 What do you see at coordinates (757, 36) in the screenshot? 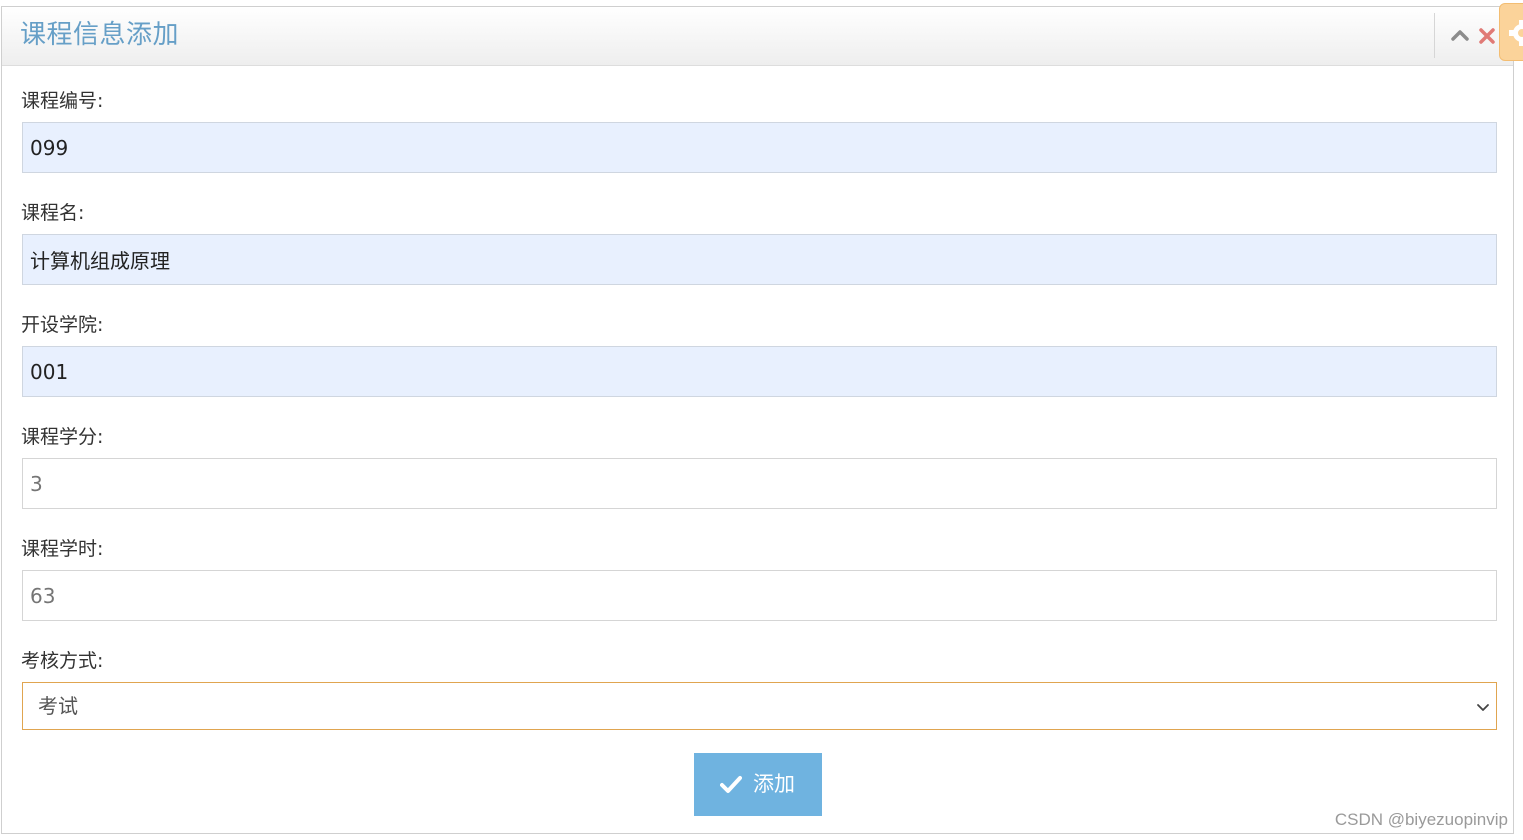
I see `panel-header: 课程信息添加` at bounding box center [757, 36].